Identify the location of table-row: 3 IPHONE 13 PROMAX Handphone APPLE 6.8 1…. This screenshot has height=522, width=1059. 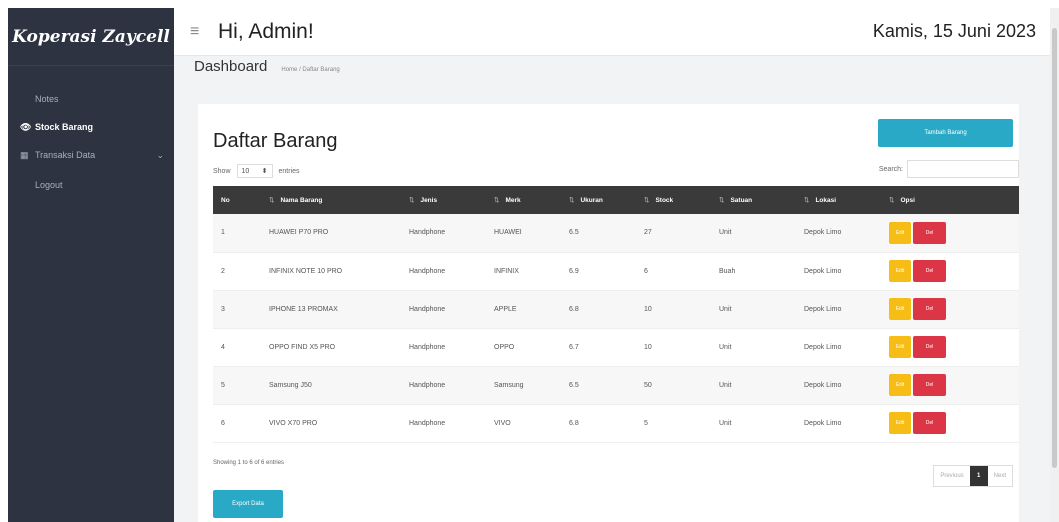
(616, 309).